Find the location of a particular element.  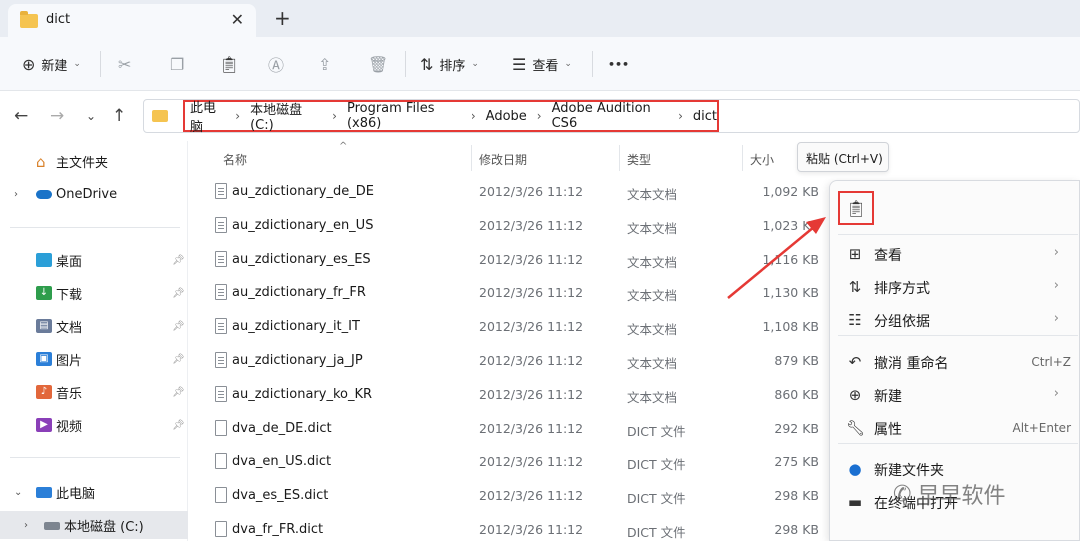

annotation-arrow is located at coordinates (776, 258).